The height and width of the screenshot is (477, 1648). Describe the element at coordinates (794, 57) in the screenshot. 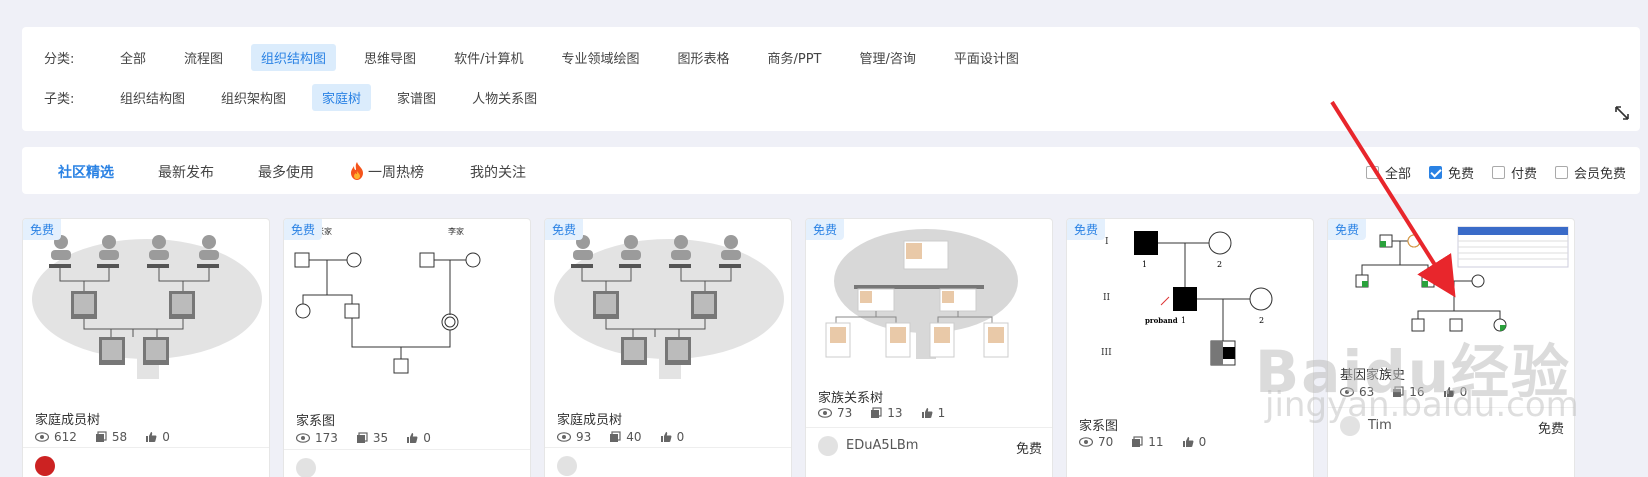

I see `category-business-ppt: 商务/PPT` at that location.